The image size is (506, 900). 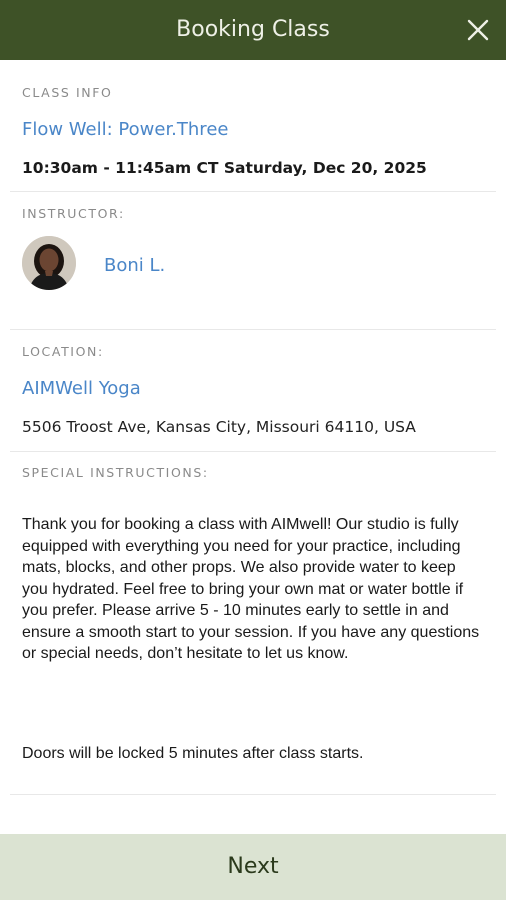 I want to click on close-button, so click(x=478, y=30).